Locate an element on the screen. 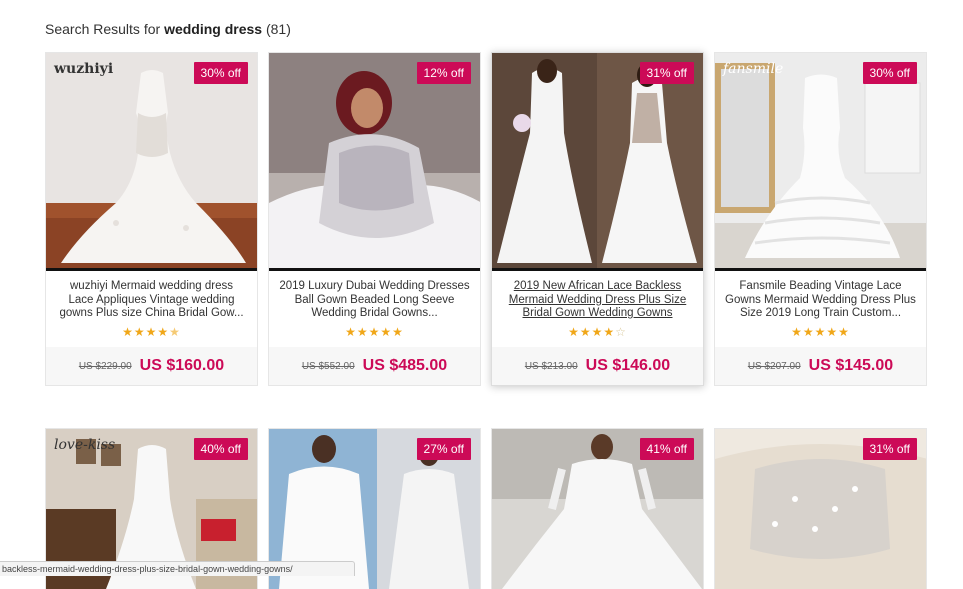 The image size is (963, 589). product-image: fansmile 30% off is located at coordinates (820, 162).